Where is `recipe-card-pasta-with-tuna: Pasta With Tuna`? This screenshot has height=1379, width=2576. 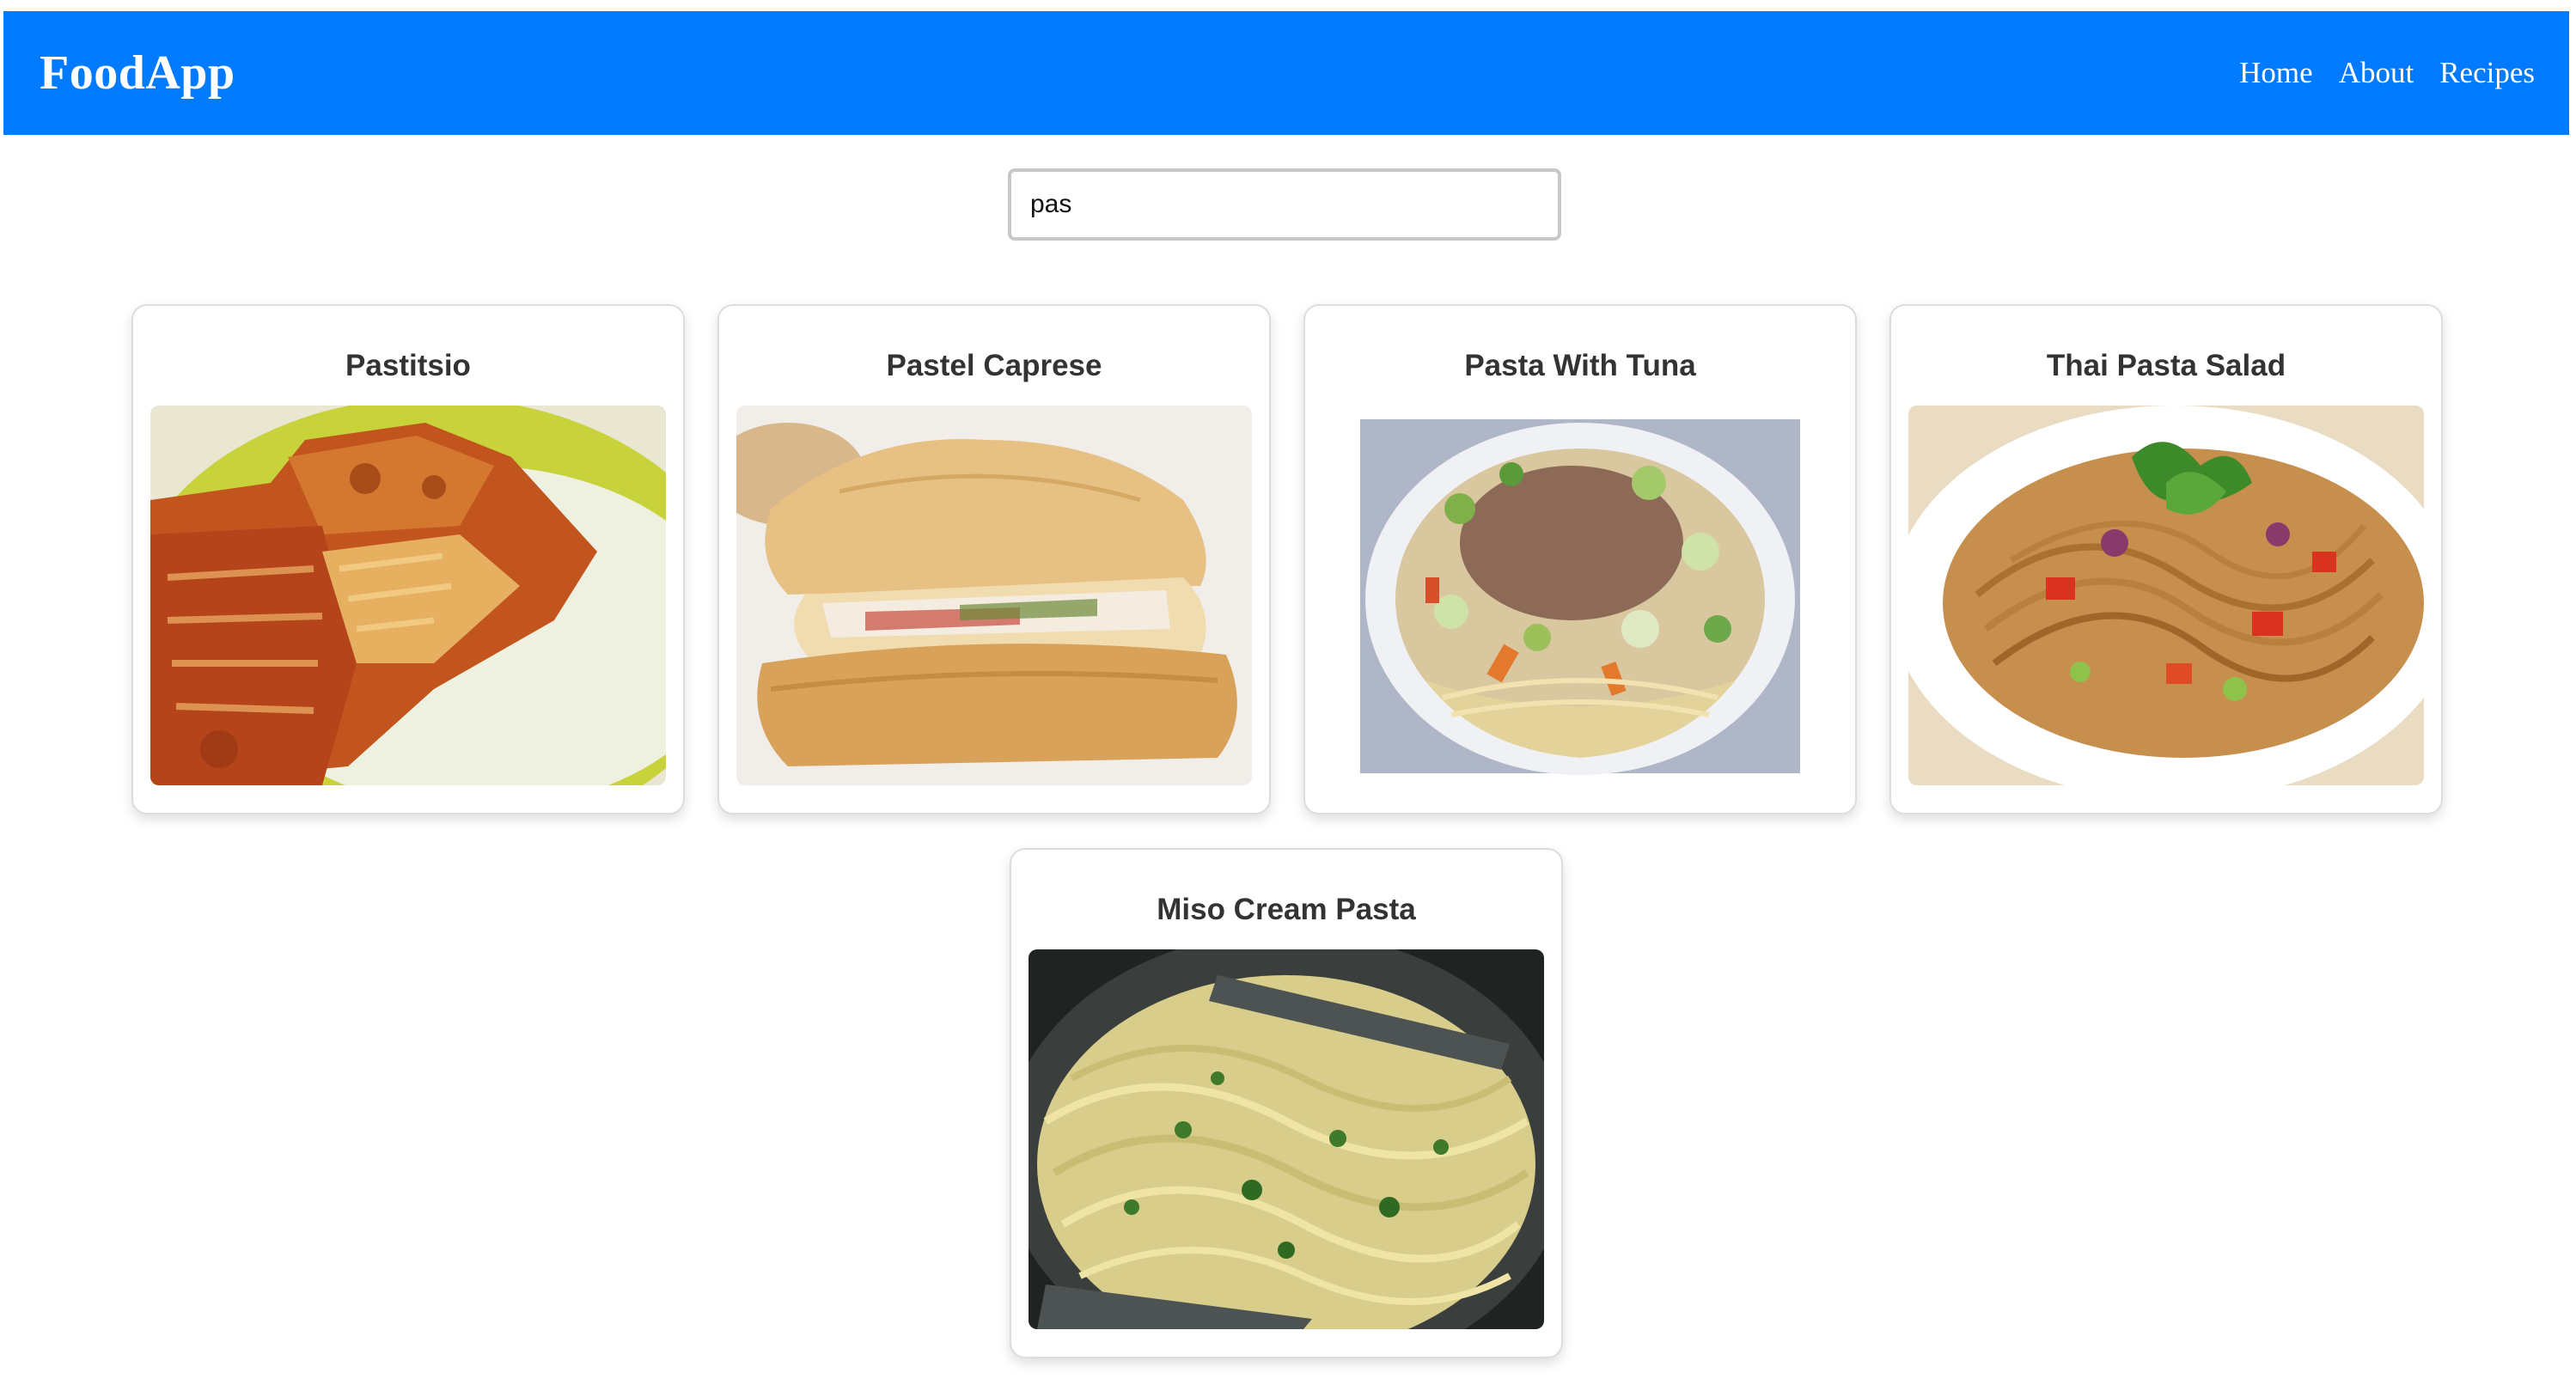 recipe-card-pasta-with-tuna: Pasta With Tuna is located at coordinates (1580, 560).